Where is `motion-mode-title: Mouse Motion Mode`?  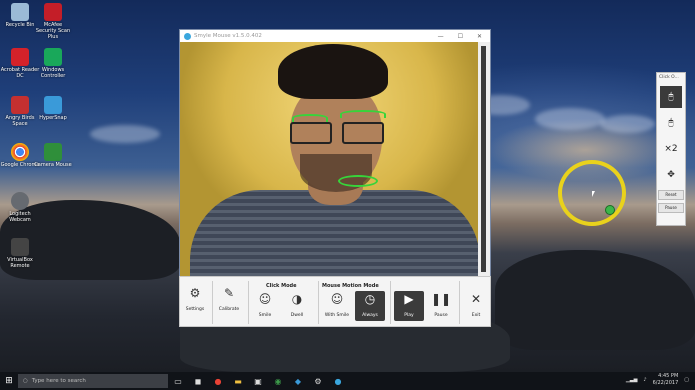 motion-mode-title: Mouse Motion Mode is located at coordinates (350, 286).